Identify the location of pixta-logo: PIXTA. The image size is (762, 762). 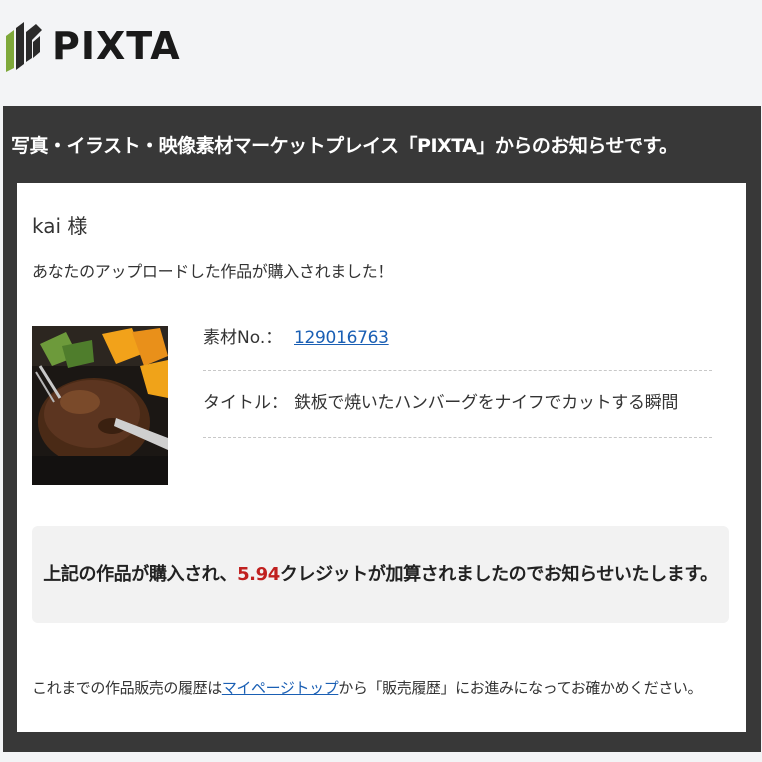
(92, 46).